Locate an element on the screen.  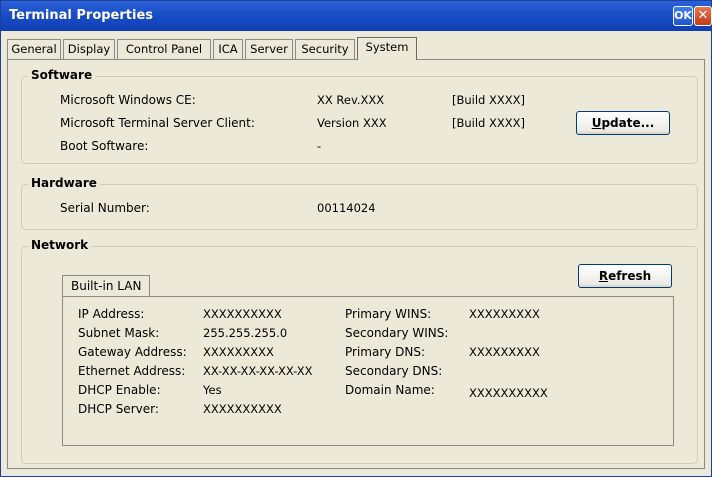
title-bar: Terminal Properties OK ✕ is located at coordinates (356, 16).